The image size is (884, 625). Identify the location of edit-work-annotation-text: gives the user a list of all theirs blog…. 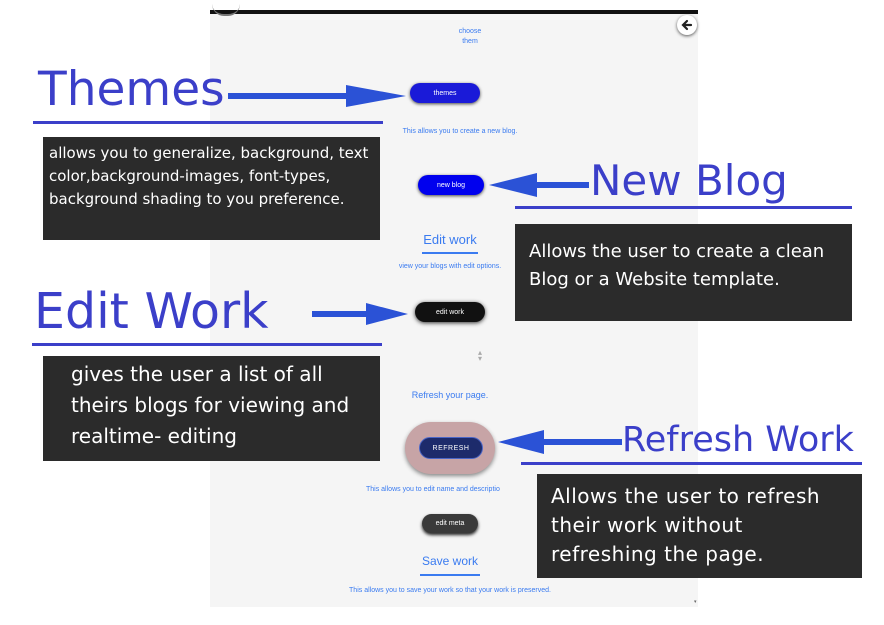
(210, 405).